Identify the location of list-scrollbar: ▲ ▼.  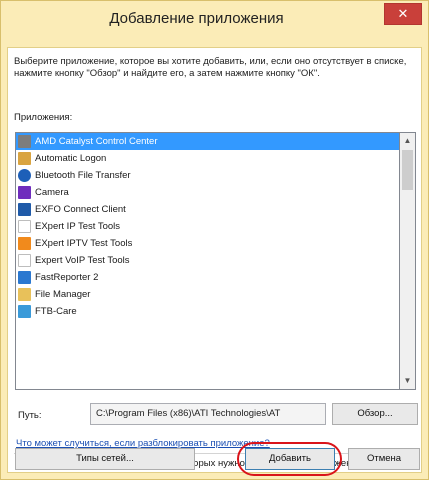
(408, 261).